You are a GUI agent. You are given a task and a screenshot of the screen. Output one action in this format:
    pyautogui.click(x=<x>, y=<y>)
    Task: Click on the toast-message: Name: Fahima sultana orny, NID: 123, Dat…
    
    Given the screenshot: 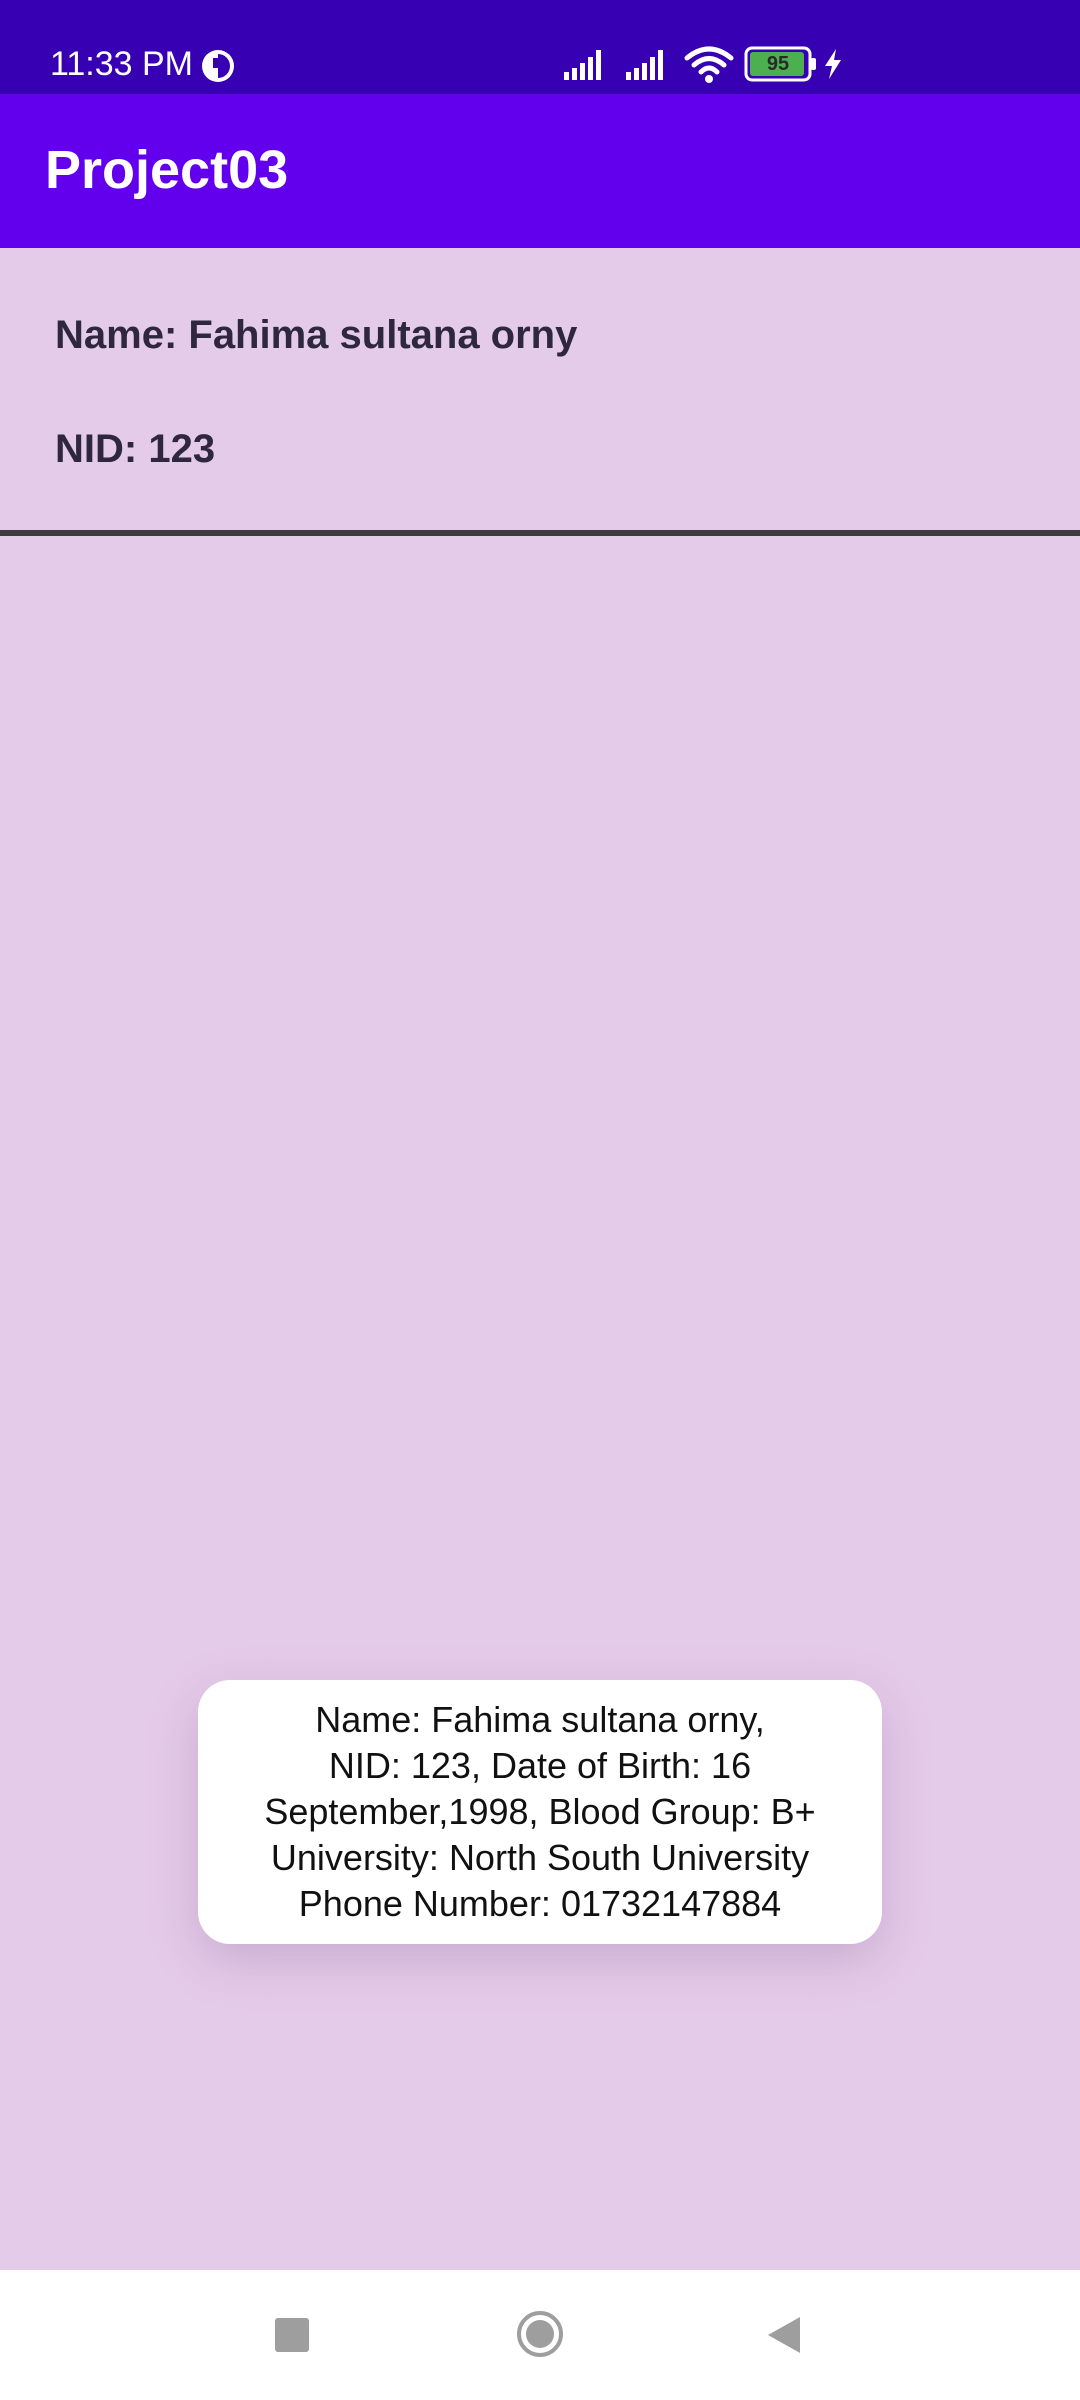 What is the action you would take?
    pyautogui.click(x=540, y=1812)
    